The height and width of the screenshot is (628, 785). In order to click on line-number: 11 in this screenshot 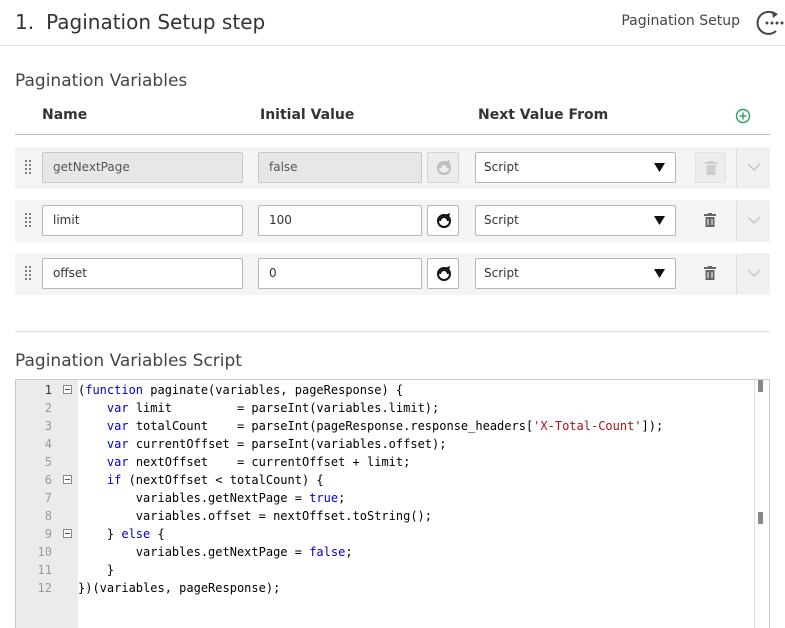, I will do `click(44, 570)`.